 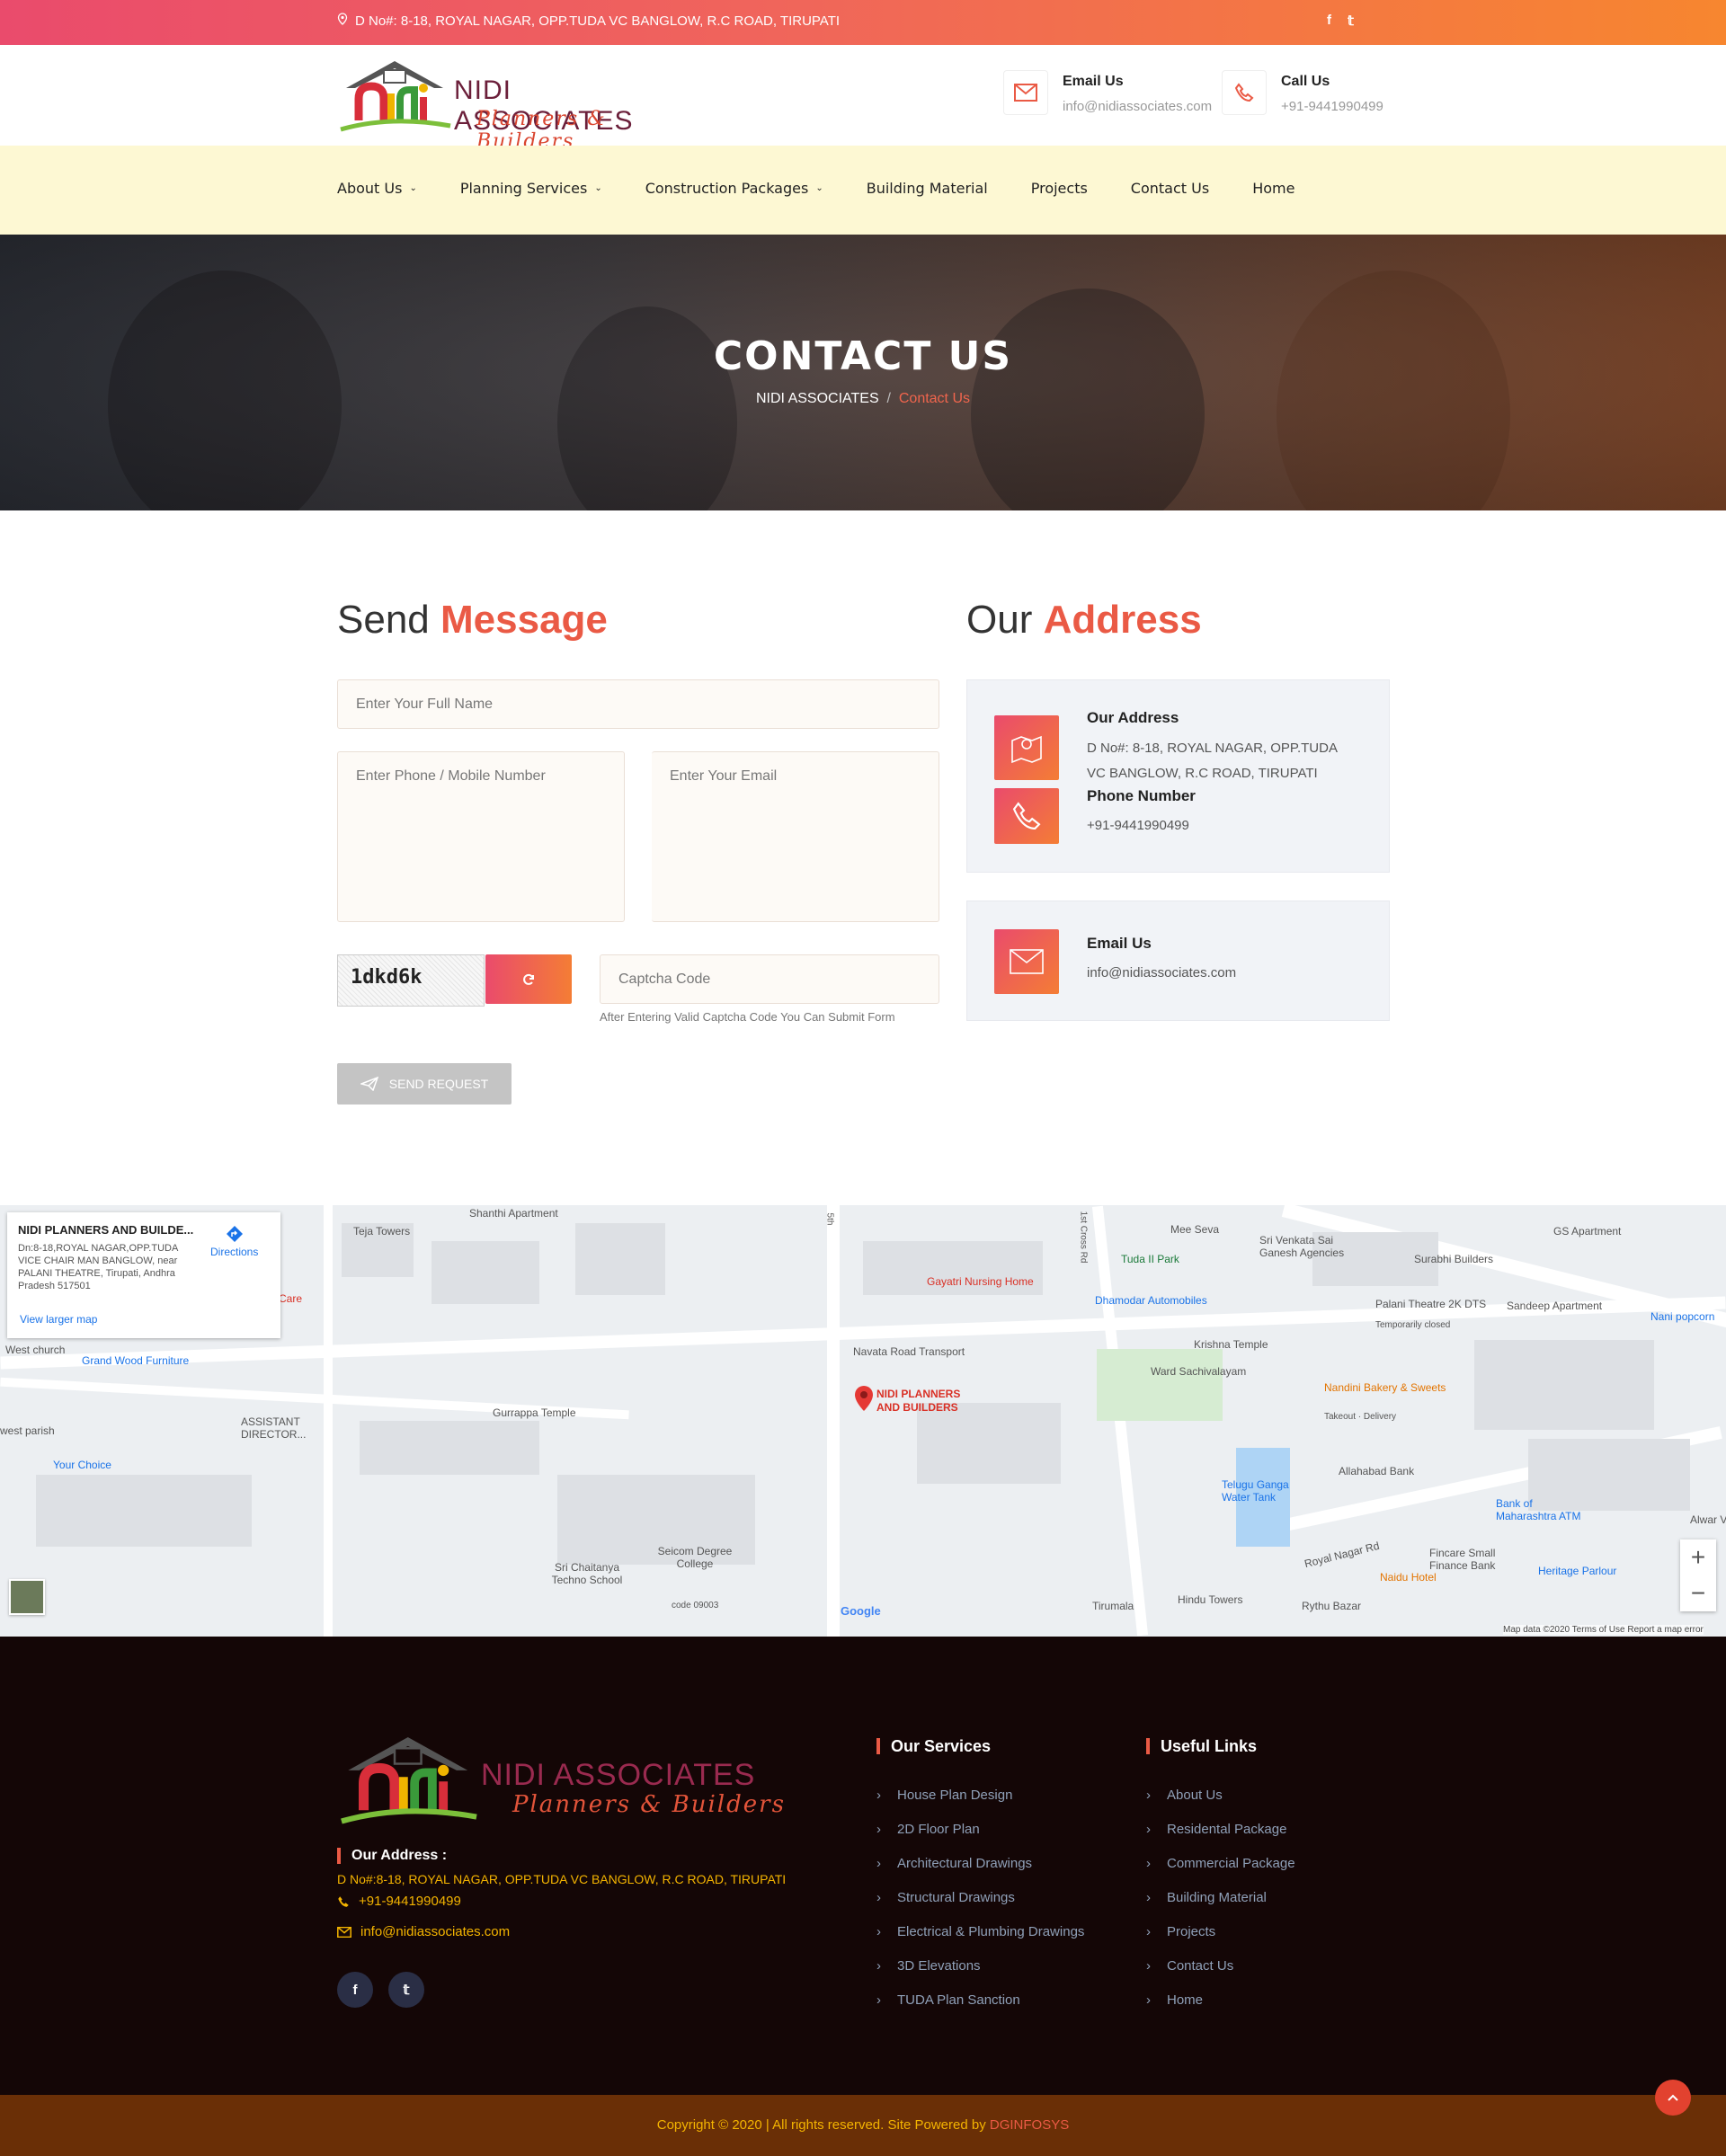 What do you see at coordinates (1220, 2001) in the screenshot?
I see `footer-useful-link: Home` at bounding box center [1220, 2001].